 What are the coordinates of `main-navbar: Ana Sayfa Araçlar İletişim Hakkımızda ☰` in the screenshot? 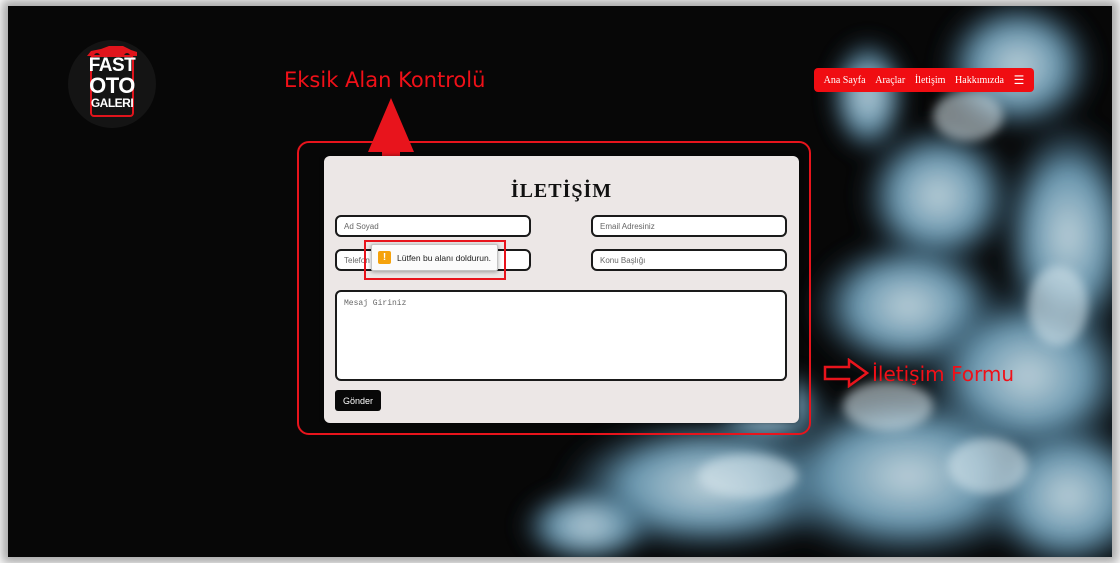 It's located at (924, 80).